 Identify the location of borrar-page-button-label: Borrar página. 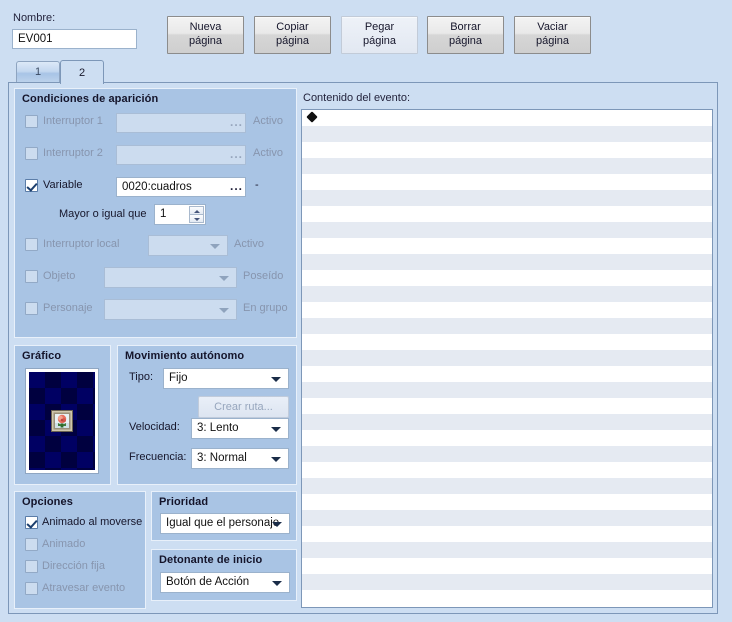
(465, 34).